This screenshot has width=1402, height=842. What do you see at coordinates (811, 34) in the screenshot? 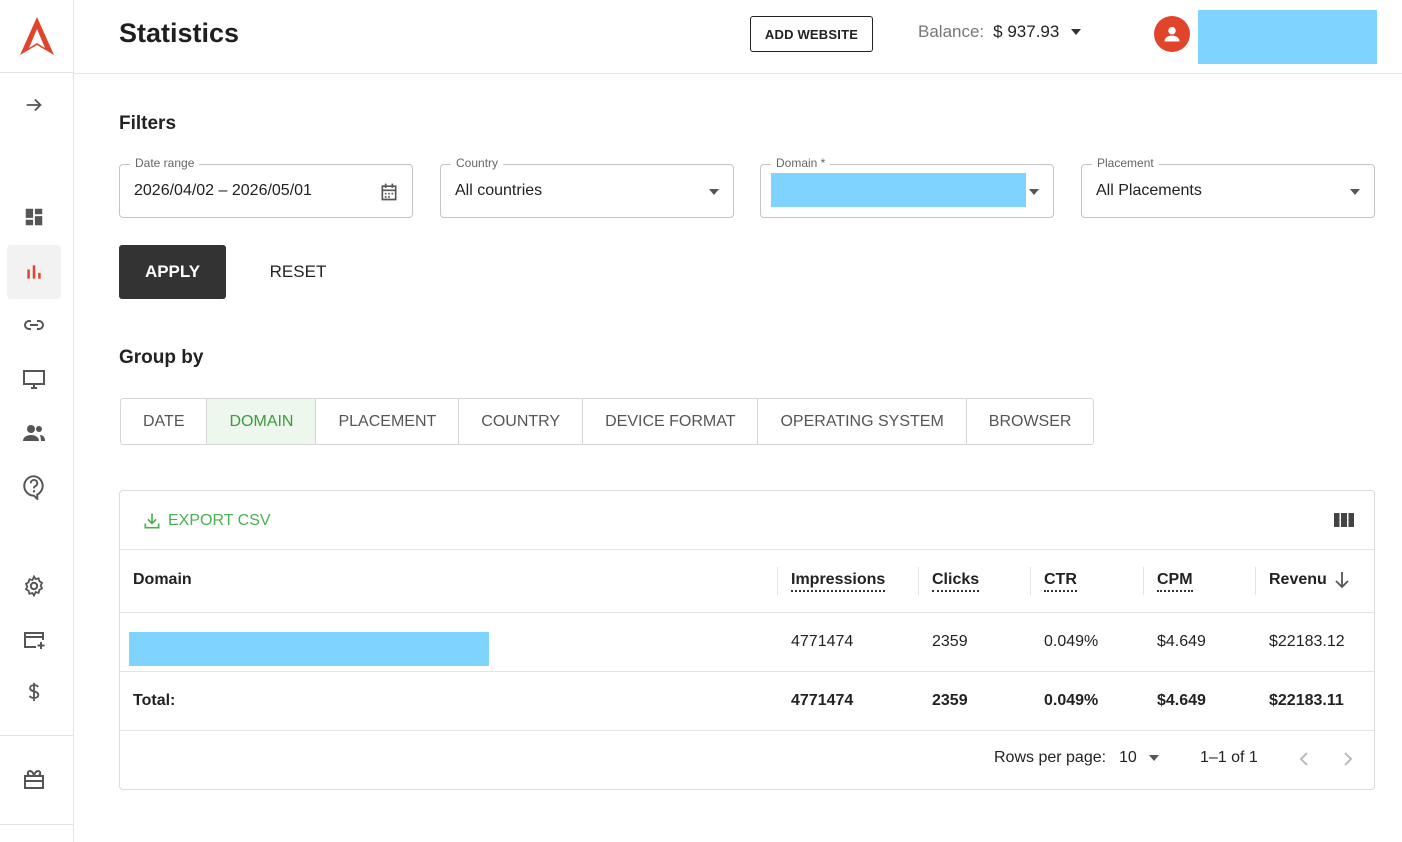
I see `add-website-button: ADD WEBSITE` at bounding box center [811, 34].